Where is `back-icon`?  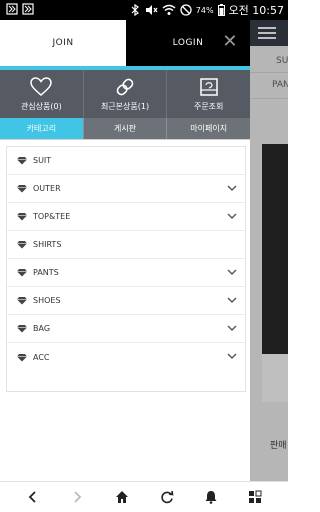 back-icon is located at coordinates (33, 496).